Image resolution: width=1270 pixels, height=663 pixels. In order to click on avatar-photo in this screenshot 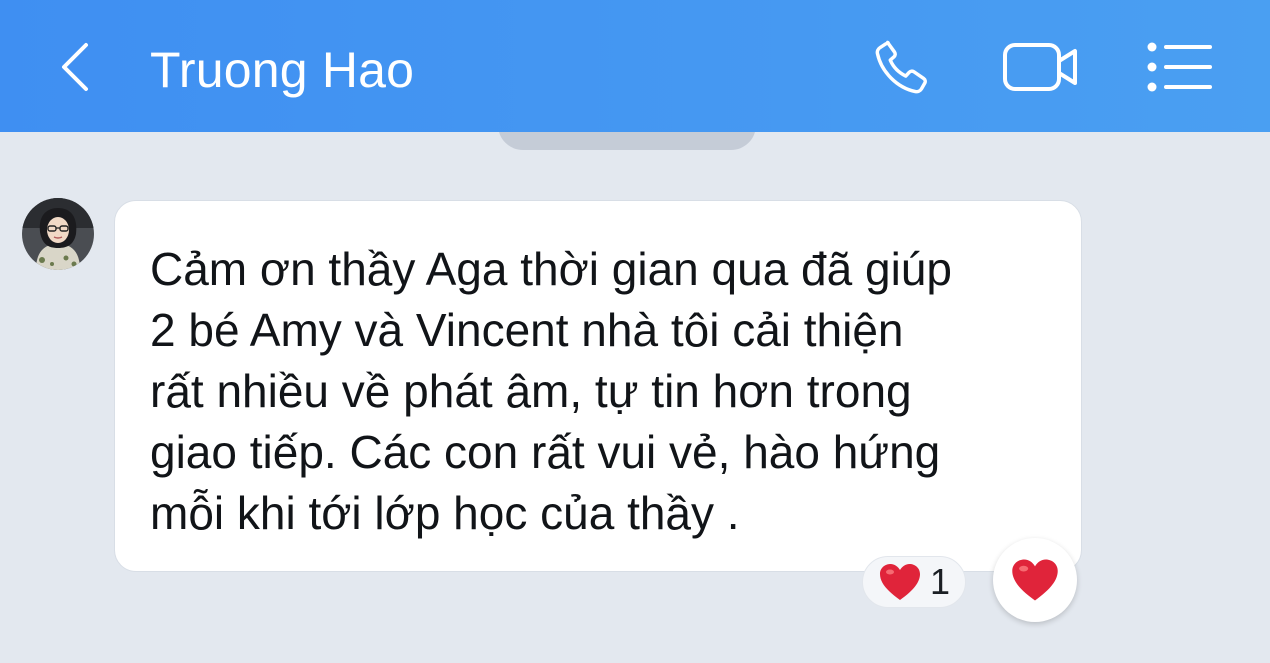, I will do `click(58, 234)`.